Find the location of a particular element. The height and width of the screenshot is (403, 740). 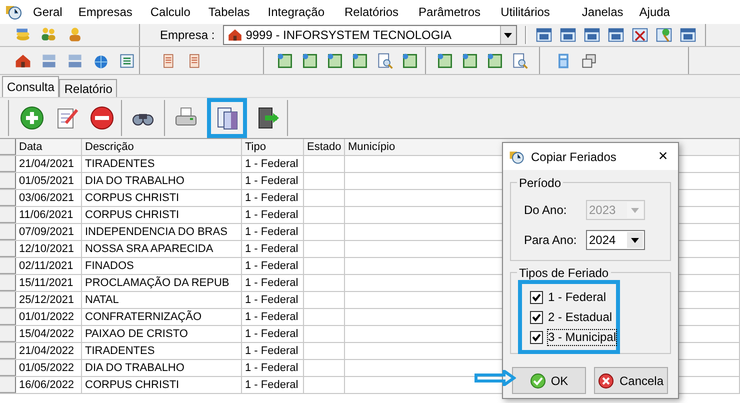

table-cell: 07/09/2021 is located at coordinates (46, 232).